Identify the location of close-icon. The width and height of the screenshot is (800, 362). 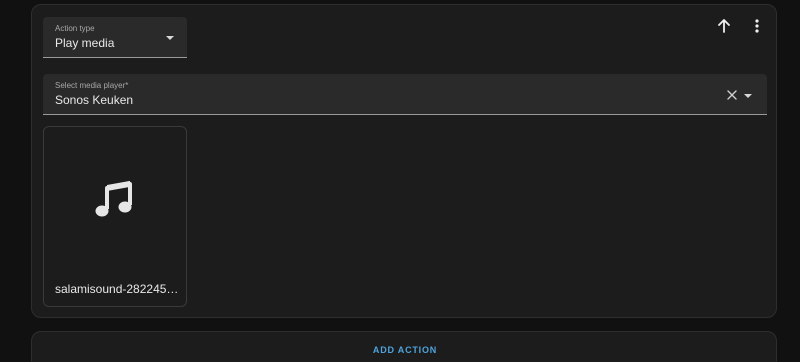
(732, 95).